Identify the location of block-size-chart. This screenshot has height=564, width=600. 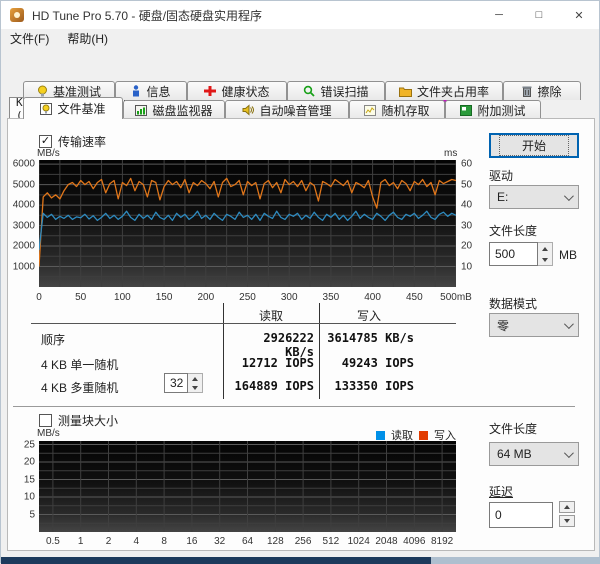
(247, 486).